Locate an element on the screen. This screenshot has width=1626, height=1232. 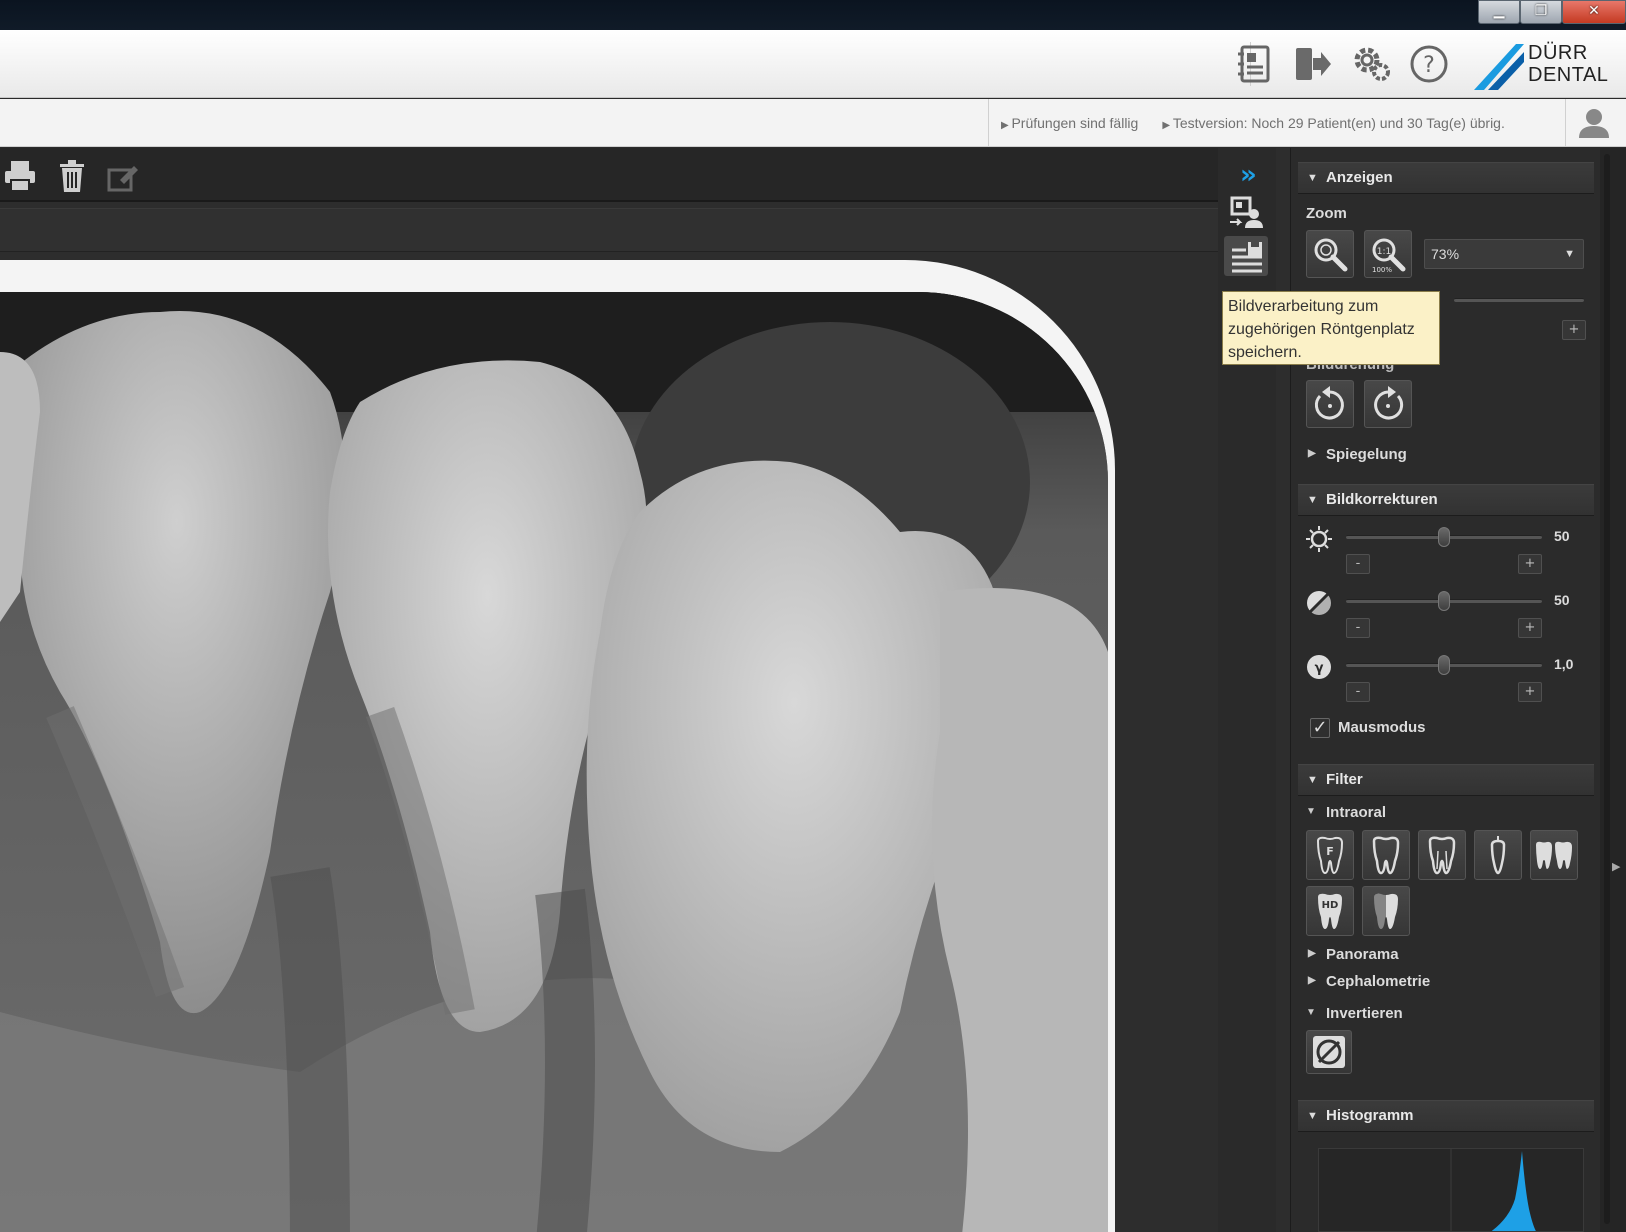
zoom-slider is located at coordinates (1519, 300).